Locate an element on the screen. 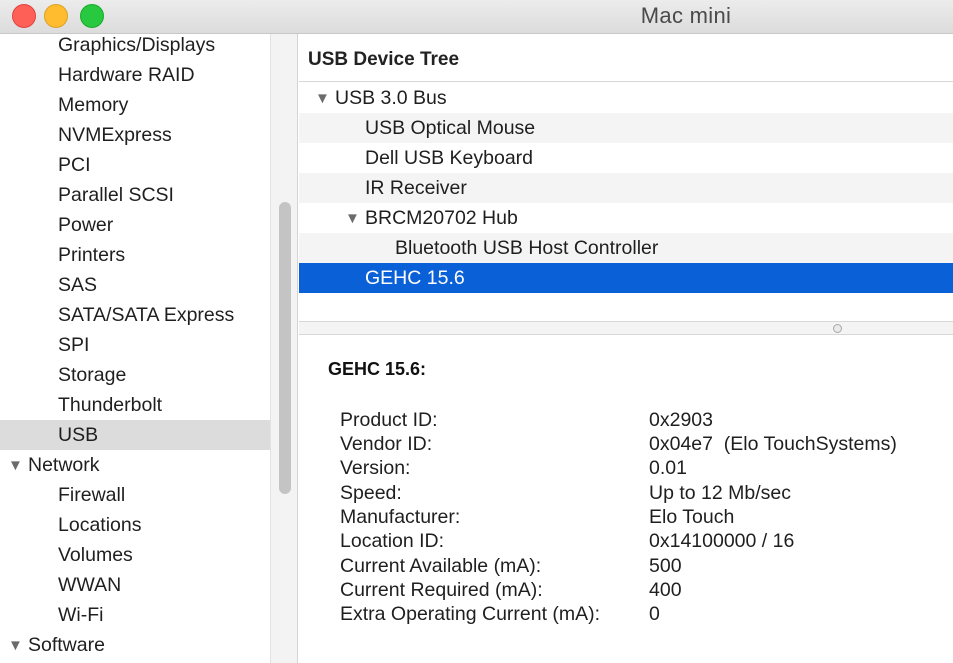 Image resolution: width=953 pixels, height=663 pixels. sidebar-item-usb: USB is located at coordinates (135, 435).